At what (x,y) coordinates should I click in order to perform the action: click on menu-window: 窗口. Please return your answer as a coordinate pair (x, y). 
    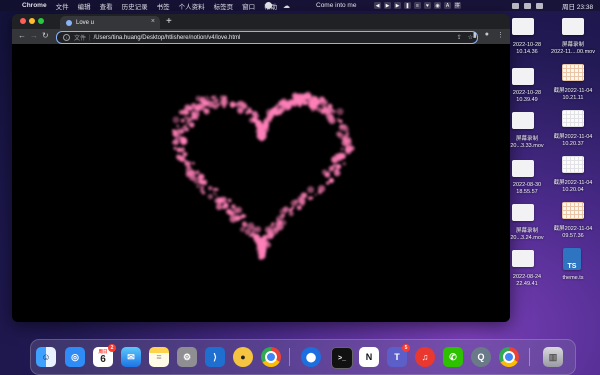
    Looking at the image, I should click on (248, 6).